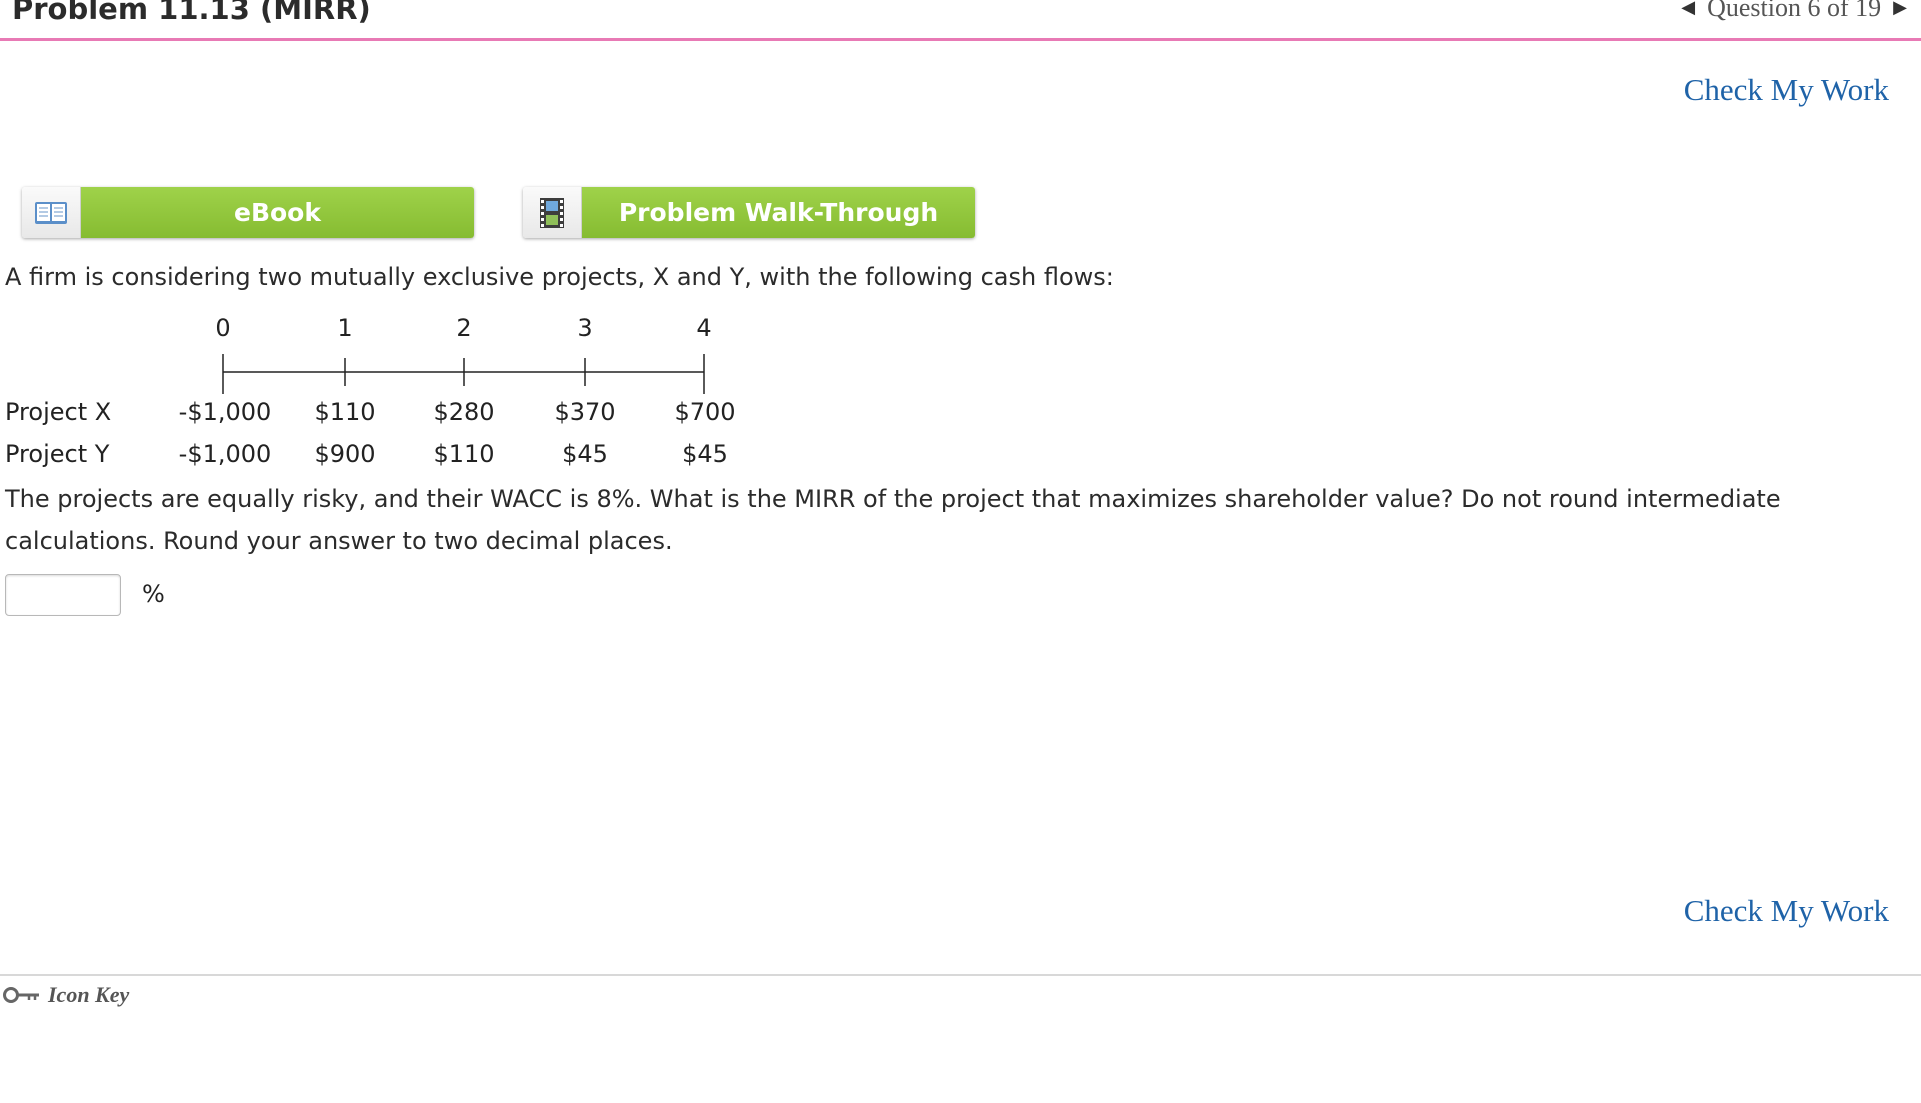 This screenshot has width=1921, height=1103. I want to click on check-my-work-link-bottom: Check My Work, so click(1786, 911).